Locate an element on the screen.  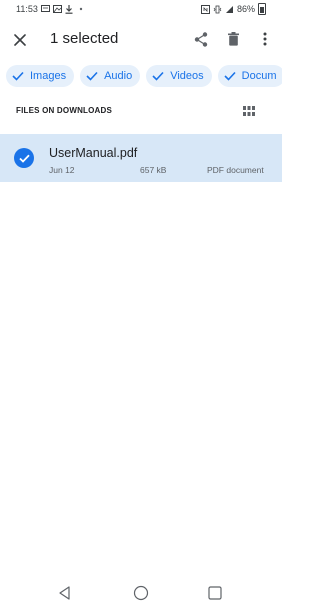
more-options-button is located at coordinates (265, 39).